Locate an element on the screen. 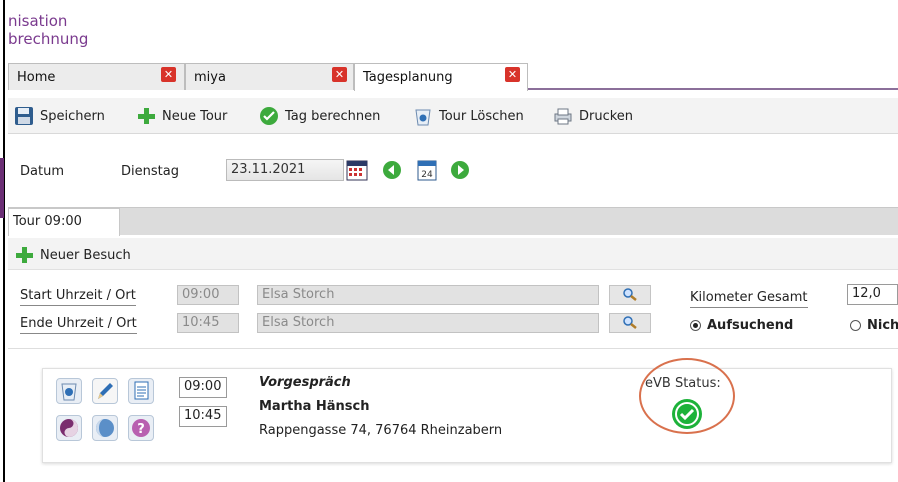 Image resolution: width=898 pixels, height=482 pixels. tab-bar: Home ✕ miya ✕ Tagesplanung ✕ is located at coordinates (453, 76).